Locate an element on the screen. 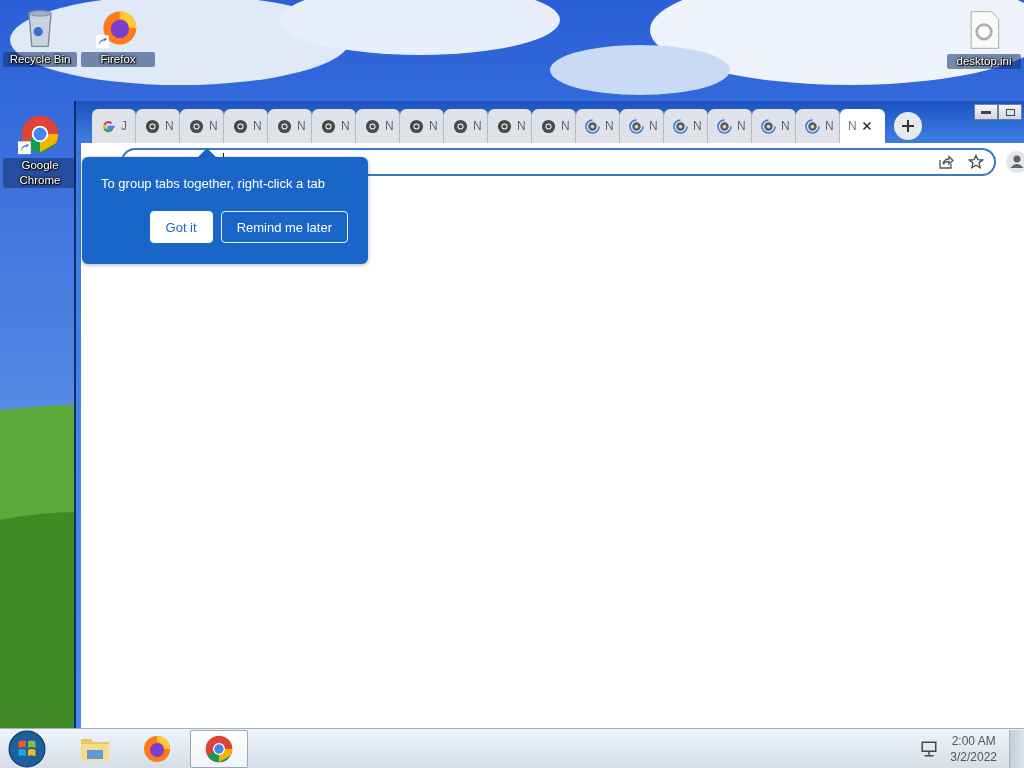  start-button is located at coordinates (27, 748).